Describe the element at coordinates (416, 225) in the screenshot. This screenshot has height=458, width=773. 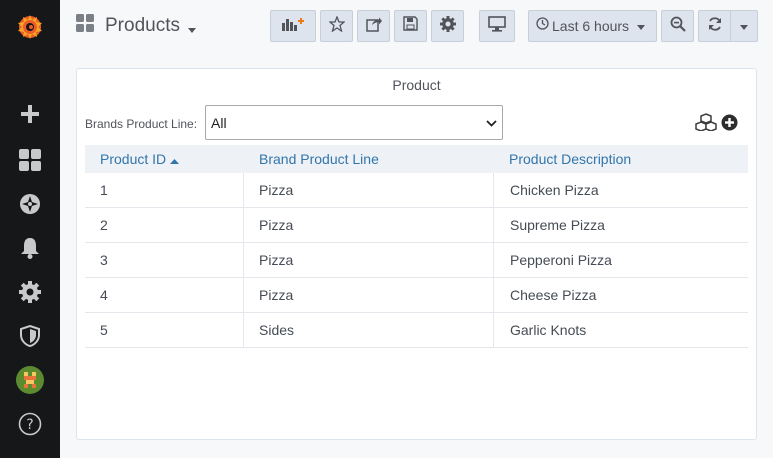
I see `table-row: 2 Pizza Supreme Pizza` at that location.